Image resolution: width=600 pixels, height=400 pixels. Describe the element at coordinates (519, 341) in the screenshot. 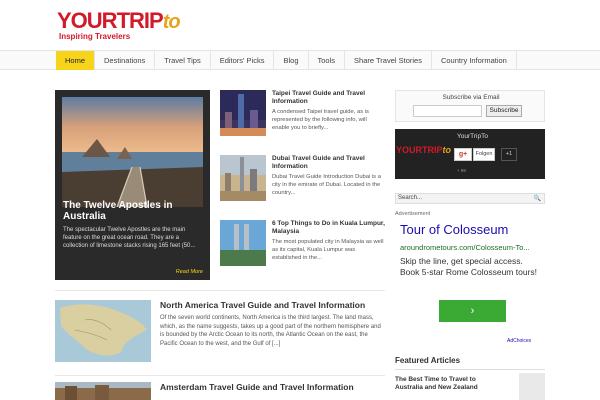

I see `adchoices-link: AdChoices` at that location.